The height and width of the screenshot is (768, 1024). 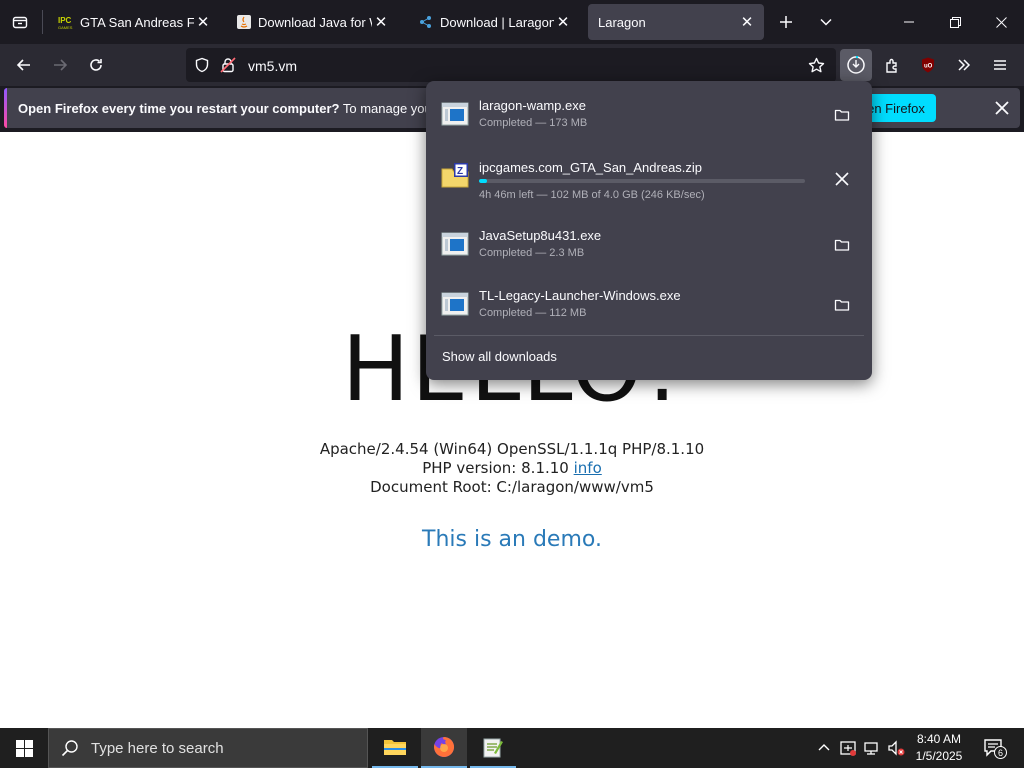 I want to click on more-tools-button, so click(x=964, y=65).